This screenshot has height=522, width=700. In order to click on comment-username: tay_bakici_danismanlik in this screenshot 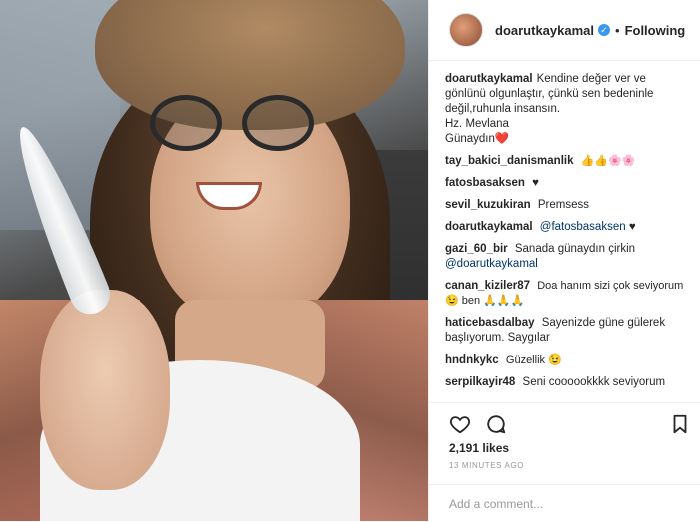, I will do `click(509, 161)`.